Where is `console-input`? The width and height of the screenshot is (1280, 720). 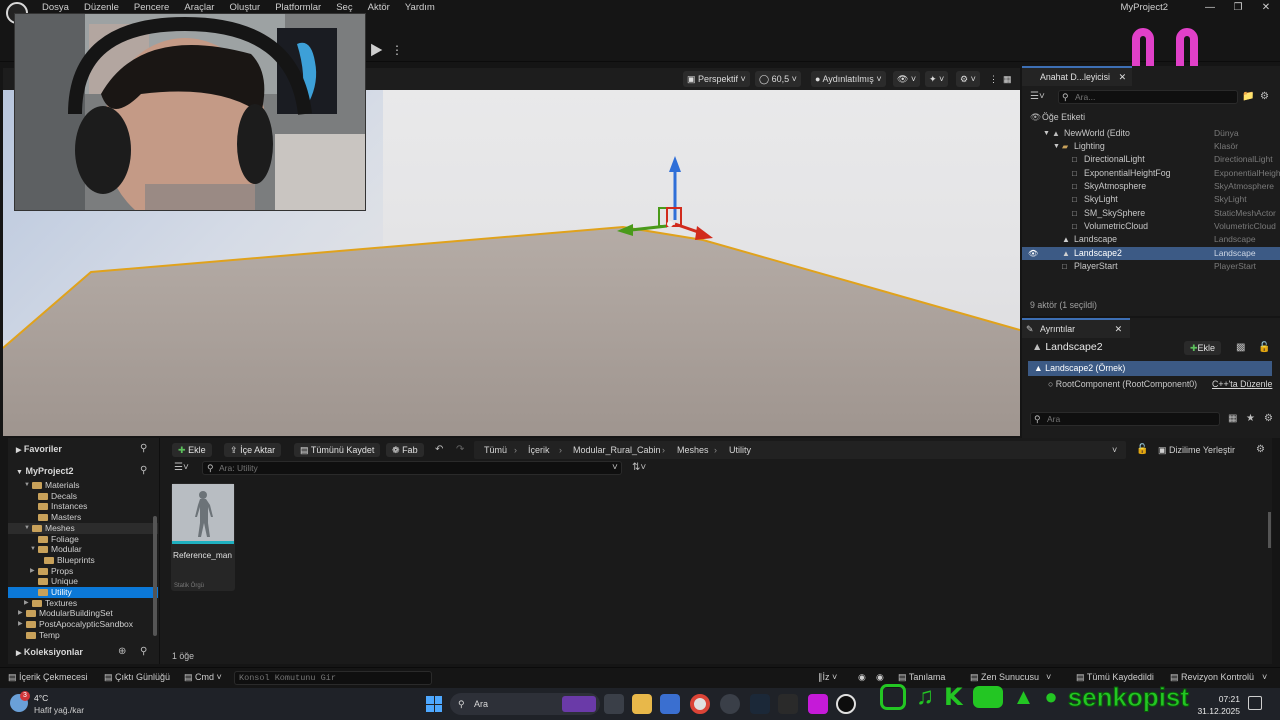
console-input is located at coordinates (333, 678).